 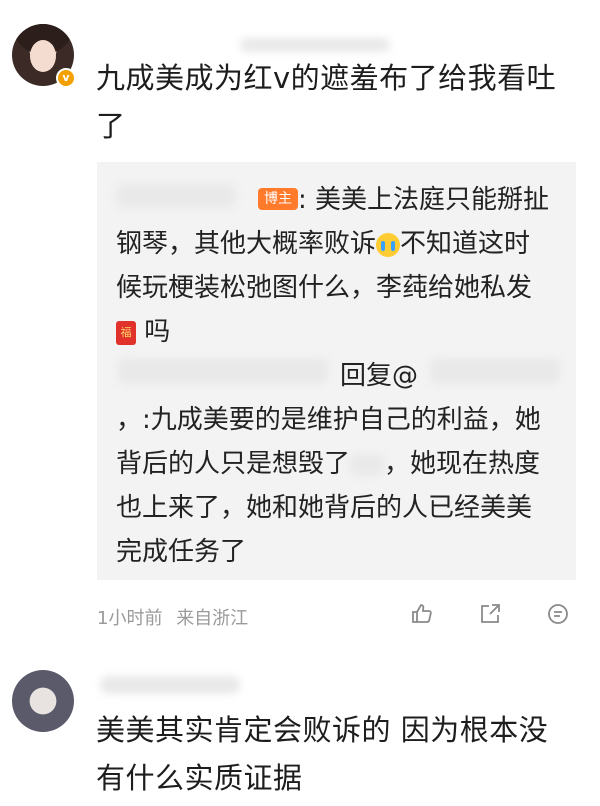 I want to click on reply-line-b: 钢琴，其他大概率败诉 不知道这时, so click(x=323, y=244).